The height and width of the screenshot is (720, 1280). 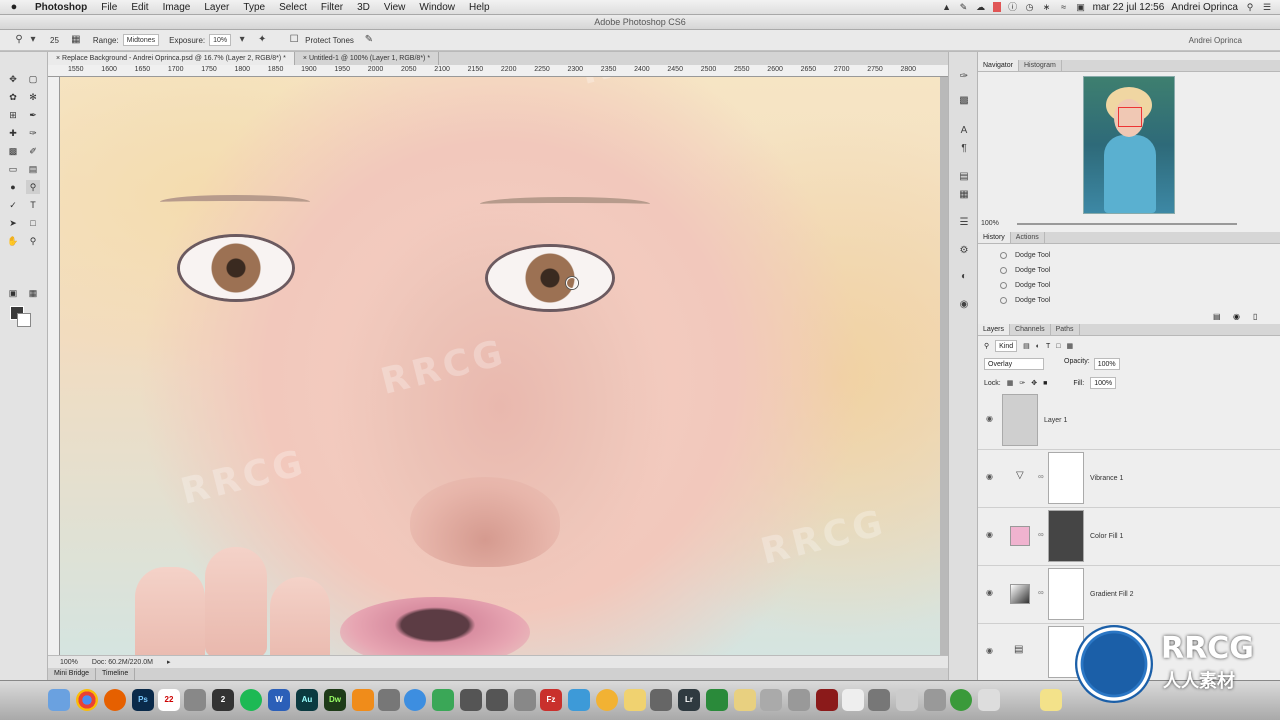 What do you see at coordinates (1020, 594) in the screenshot?
I see `gradient-fill-swatch` at bounding box center [1020, 594].